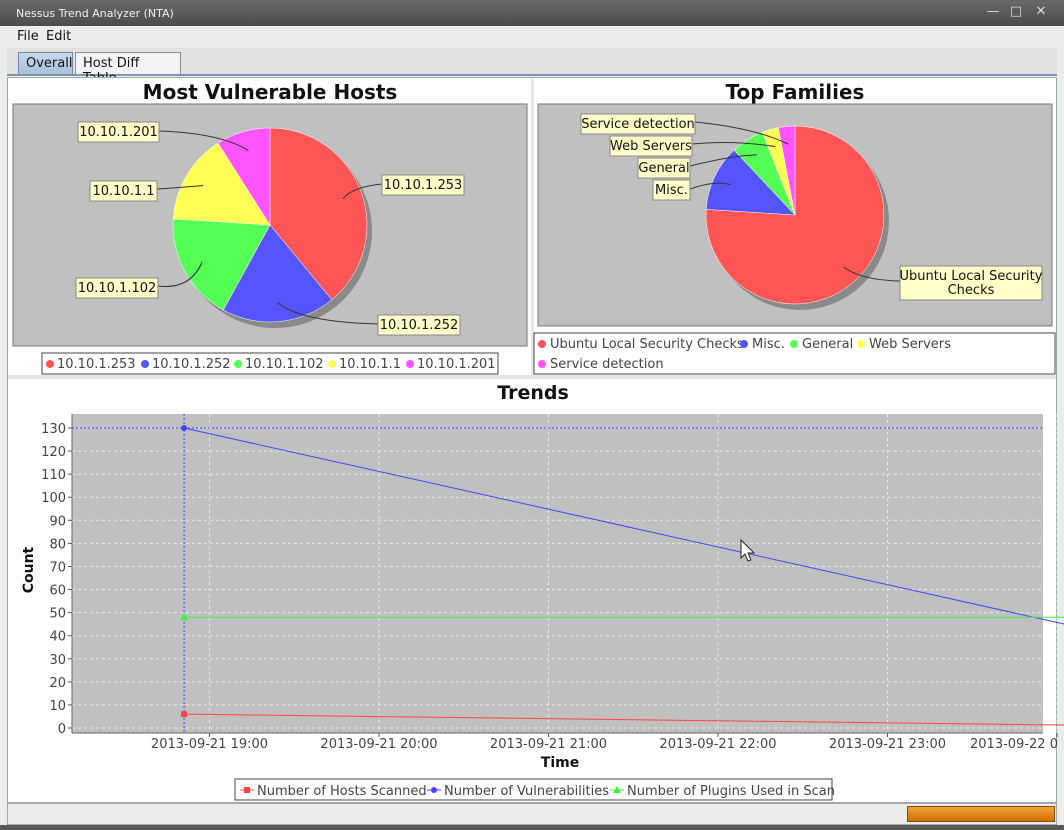 This screenshot has width=1064, height=830. Describe the element at coordinates (560, 763) in the screenshot. I see `x-axis-label: Time` at that location.